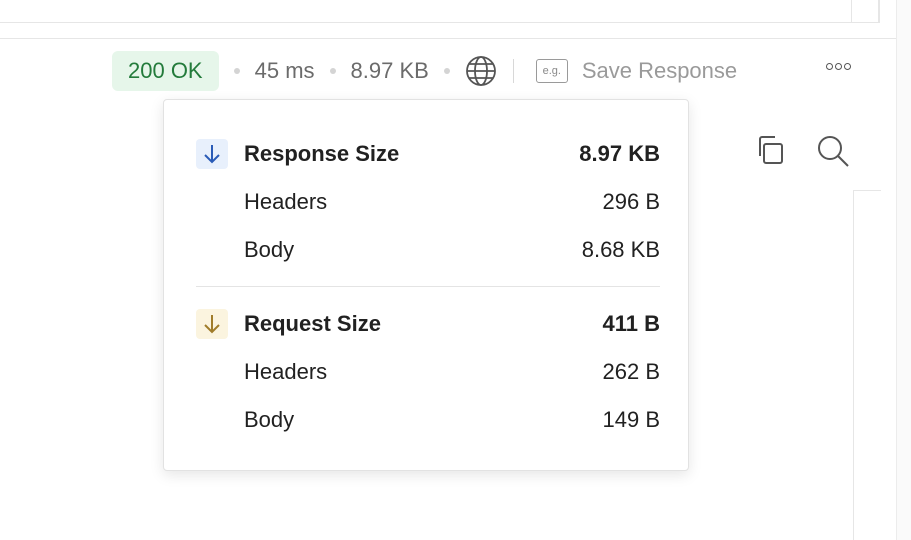 The image size is (911, 540). Describe the element at coordinates (286, 201) in the screenshot. I see `response-headers-label: Headers` at that location.